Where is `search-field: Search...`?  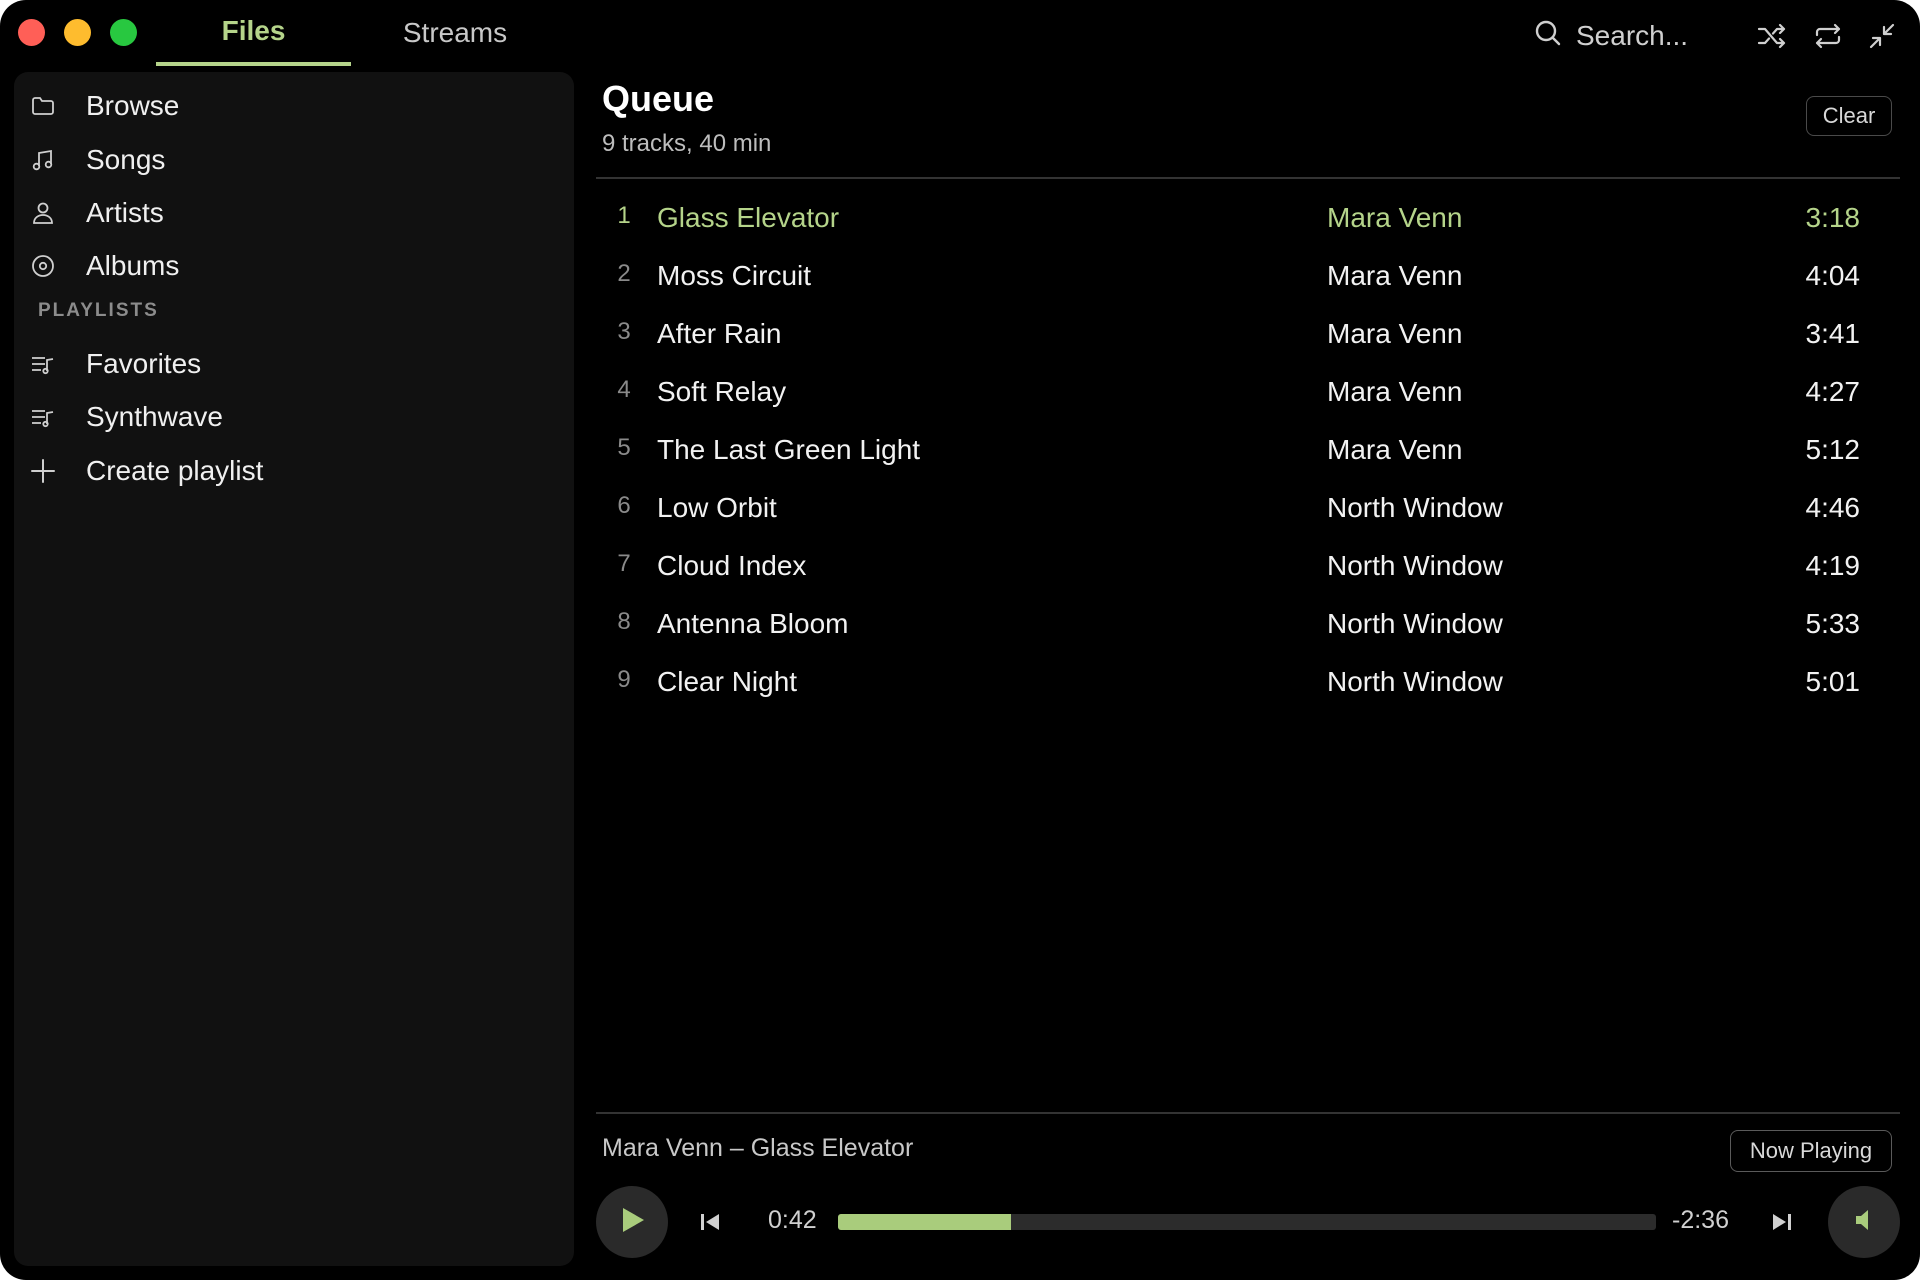
search-field: Search... is located at coordinates (1611, 36).